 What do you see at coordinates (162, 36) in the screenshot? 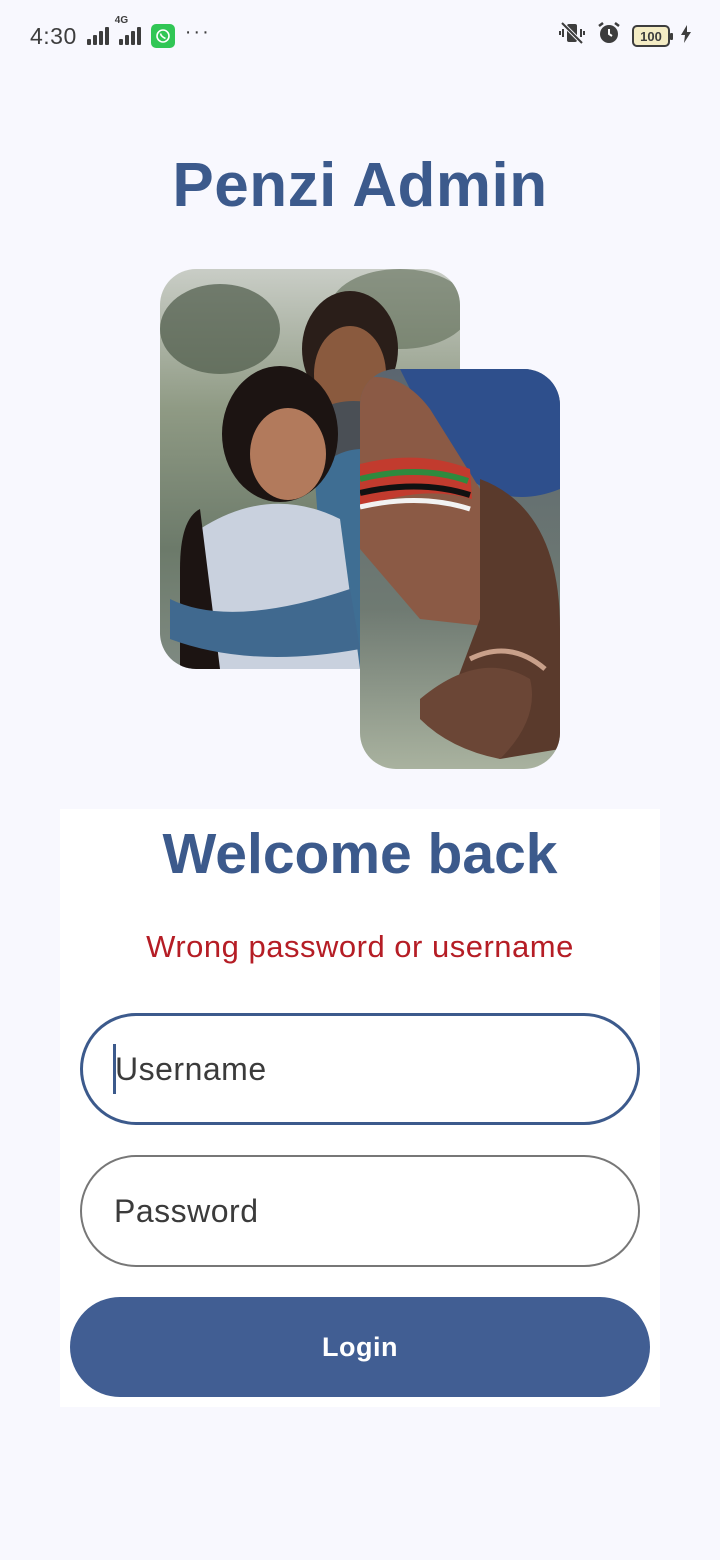
I see `whatsapp-icon` at bounding box center [162, 36].